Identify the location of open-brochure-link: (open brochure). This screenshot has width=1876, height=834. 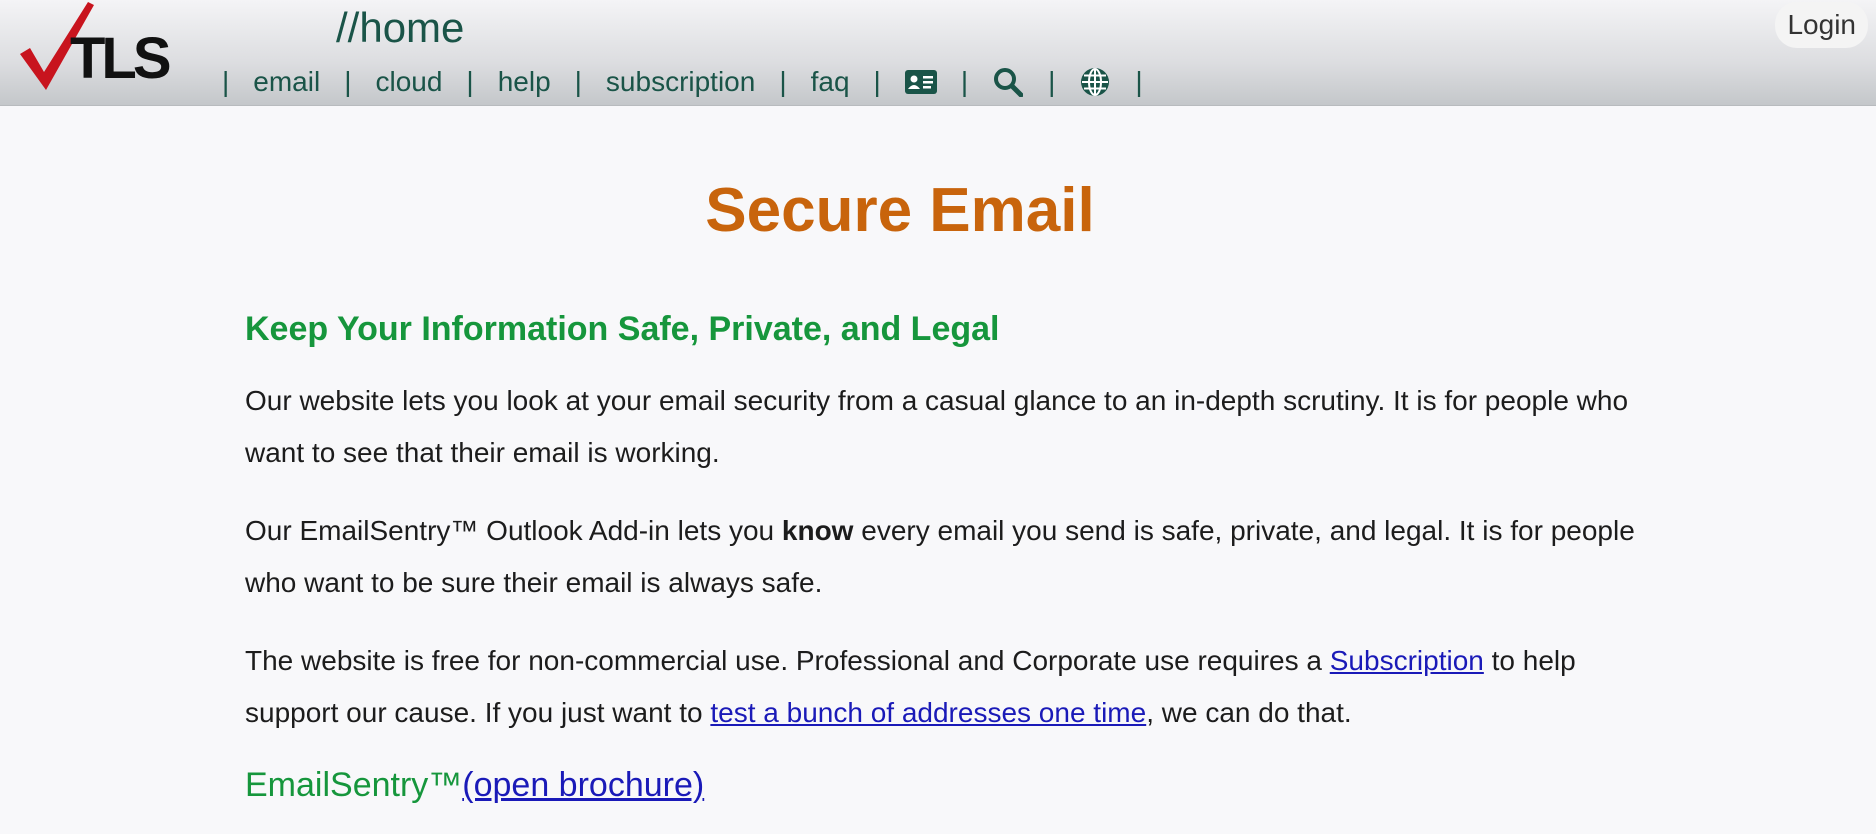
(583, 785).